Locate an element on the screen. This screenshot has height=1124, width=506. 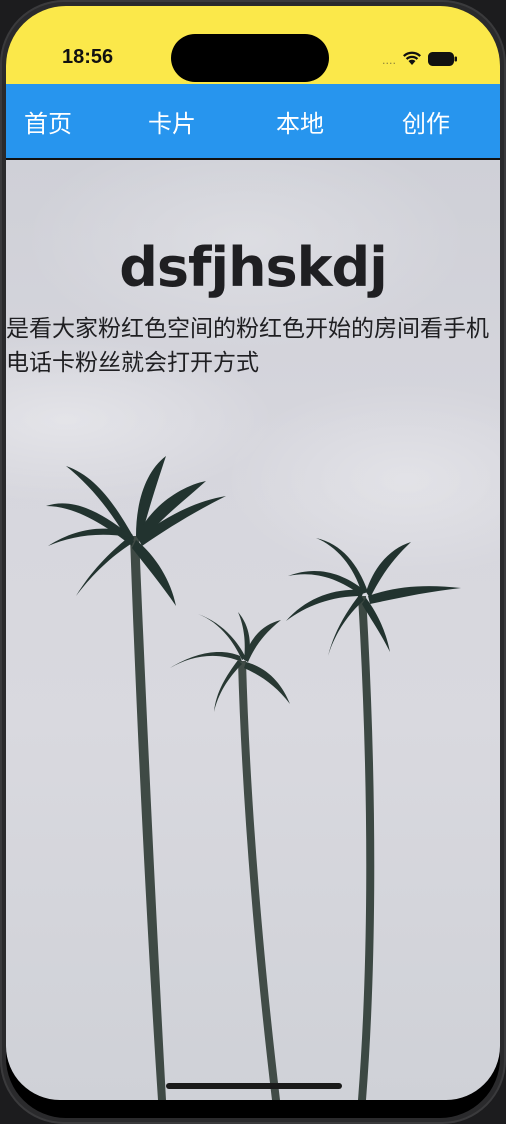
status-time: 18:56 is located at coordinates (88, 57).